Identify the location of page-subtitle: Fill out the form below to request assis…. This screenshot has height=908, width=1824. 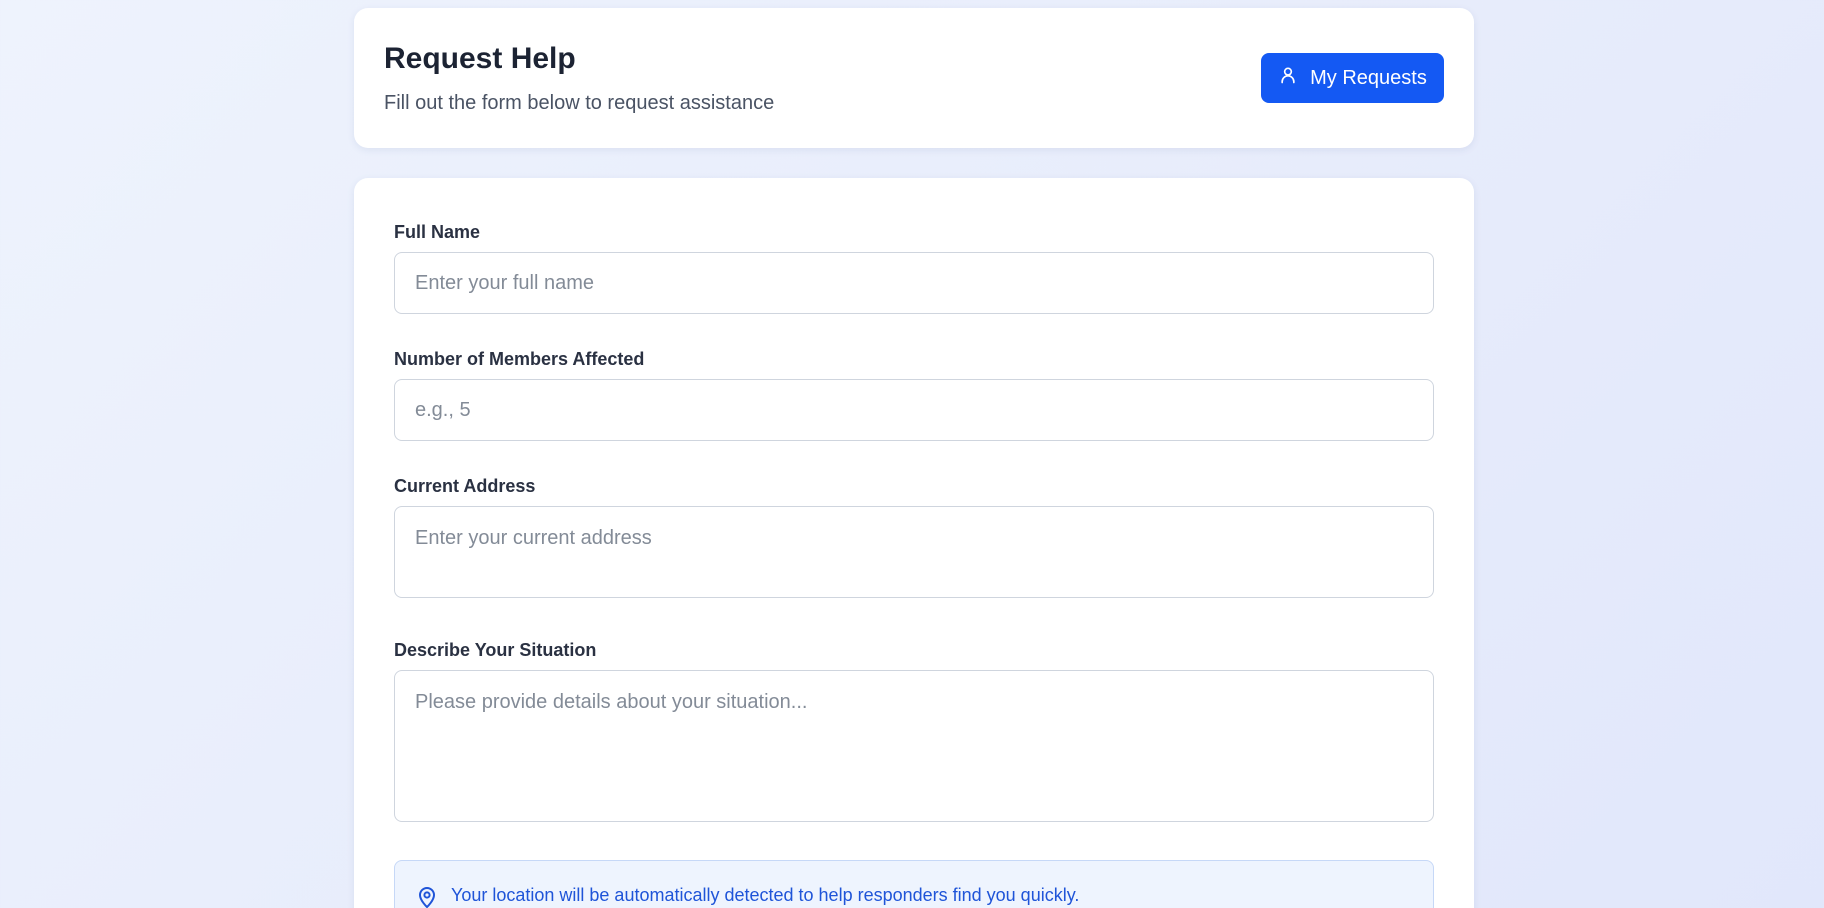
(579, 103).